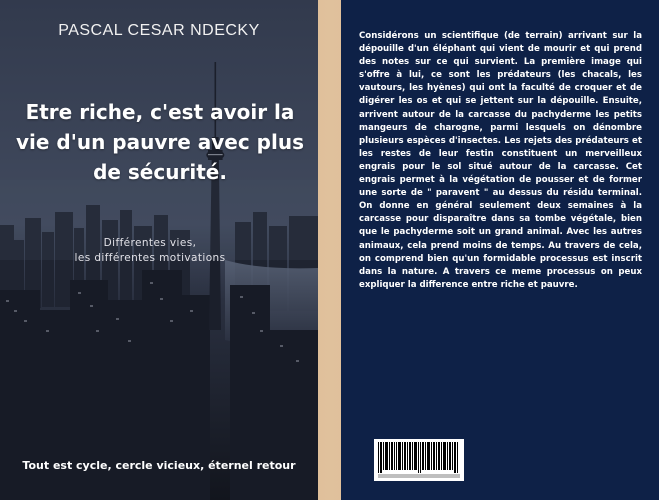 This screenshot has width=659, height=500. Describe the element at coordinates (150, 243) in the screenshot. I see `subtitle-line: Différentes vies,` at that location.